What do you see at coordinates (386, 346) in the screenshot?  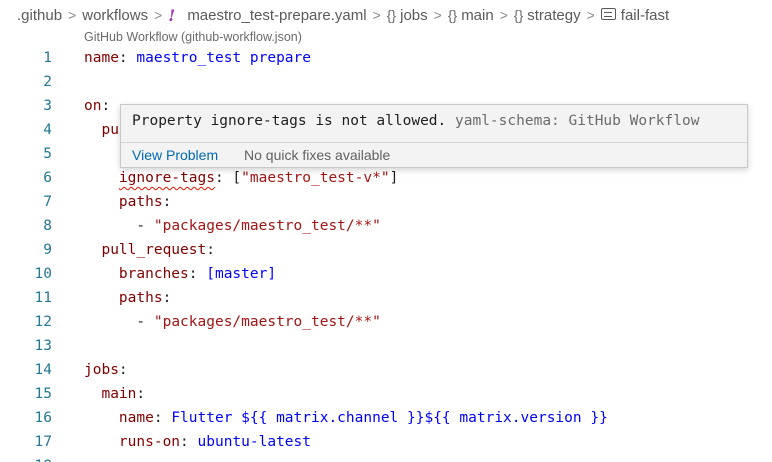 I see `code-line: 13` at bounding box center [386, 346].